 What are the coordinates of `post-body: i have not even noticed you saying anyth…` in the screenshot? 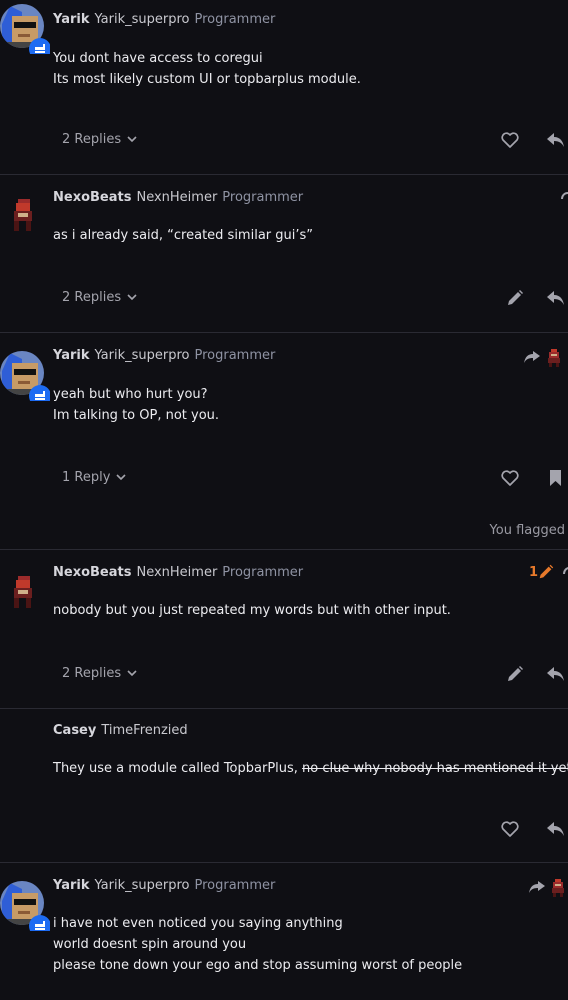 It's located at (257, 944).